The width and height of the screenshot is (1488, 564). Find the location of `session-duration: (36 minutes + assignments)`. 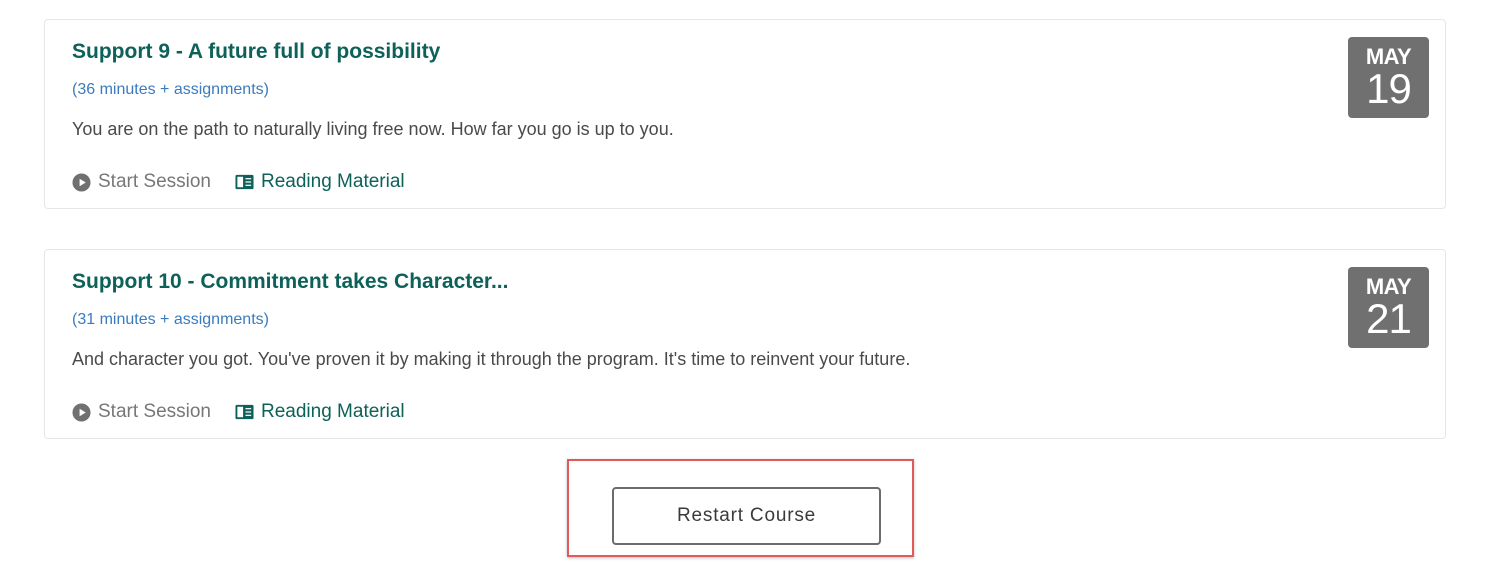

session-duration: (36 minutes + assignments) is located at coordinates (170, 89).